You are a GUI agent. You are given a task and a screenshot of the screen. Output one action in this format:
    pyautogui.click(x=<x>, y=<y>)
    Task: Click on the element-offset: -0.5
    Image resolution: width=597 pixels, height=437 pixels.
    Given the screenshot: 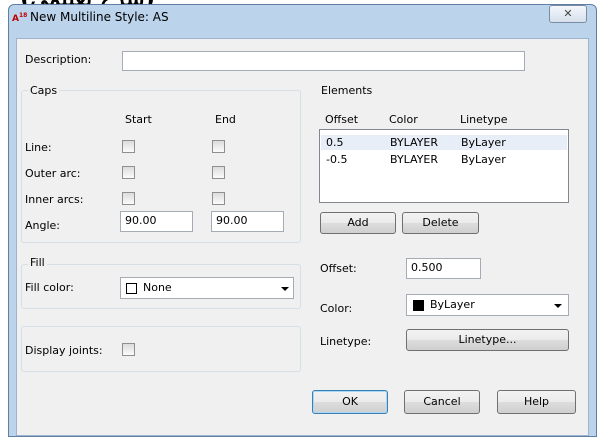 What is the action you would take?
    pyautogui.click(x=337, y=159)
    